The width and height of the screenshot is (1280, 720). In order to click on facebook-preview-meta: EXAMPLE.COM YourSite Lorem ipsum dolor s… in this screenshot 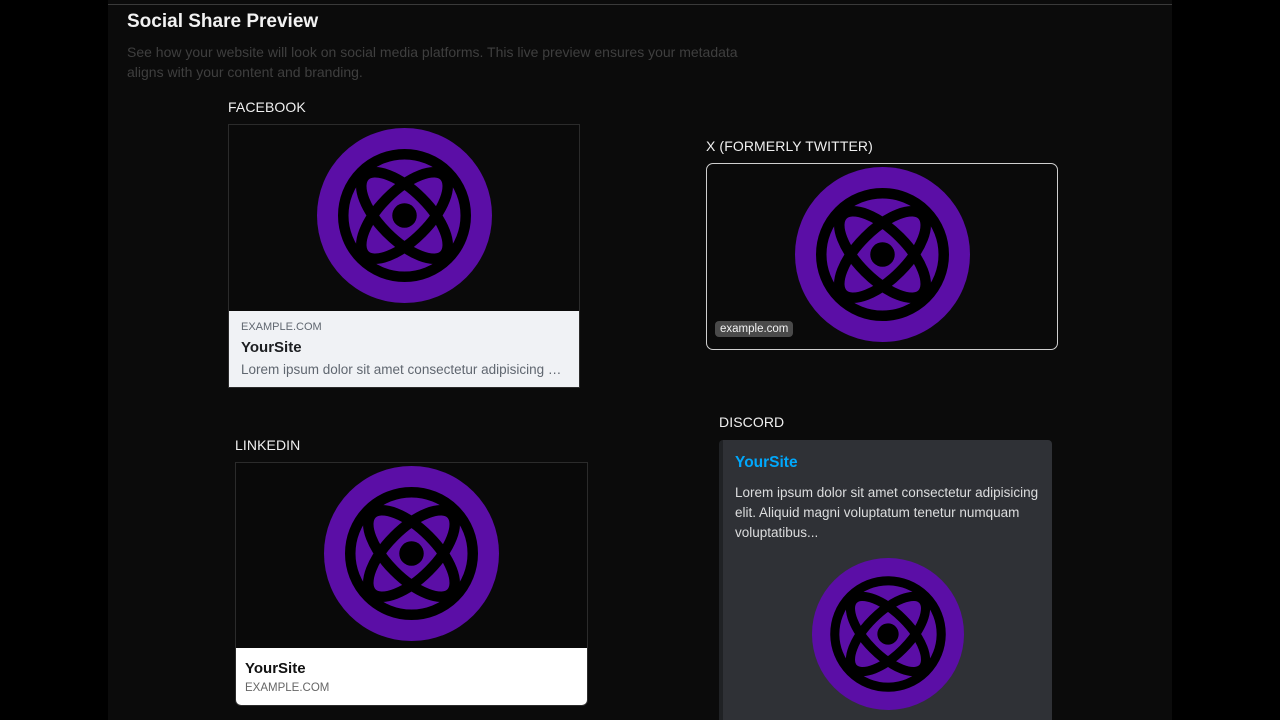, I will do `click(404, 349)`.